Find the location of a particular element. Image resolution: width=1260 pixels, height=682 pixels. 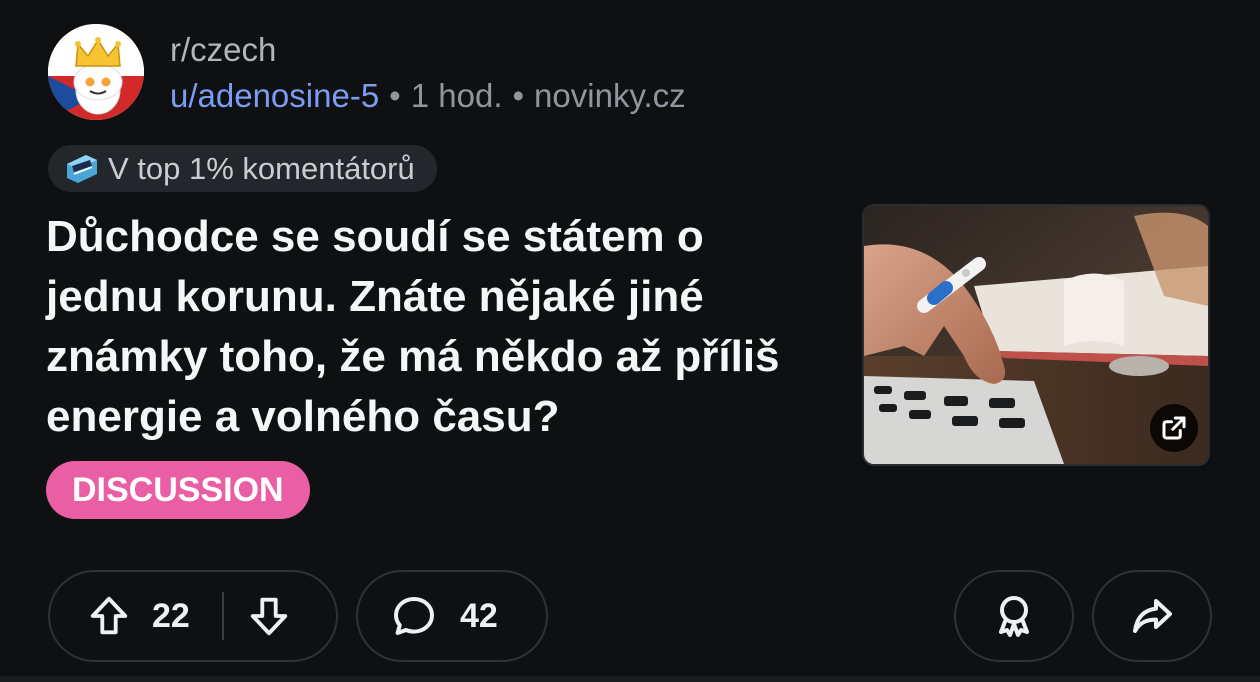

downvote-icon is located at coordinates (269, 616).